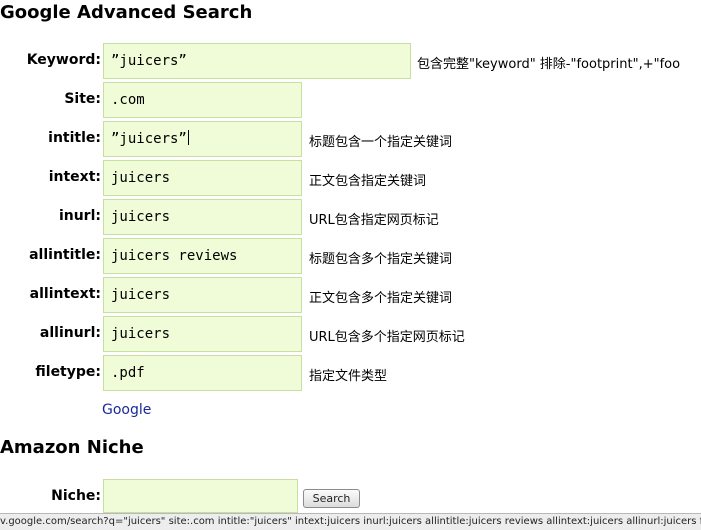  What do you see at coordinates (202, 139) in the screenshot?
I see `intitle-input: ”juicers”` at bounding box center [202, 139].